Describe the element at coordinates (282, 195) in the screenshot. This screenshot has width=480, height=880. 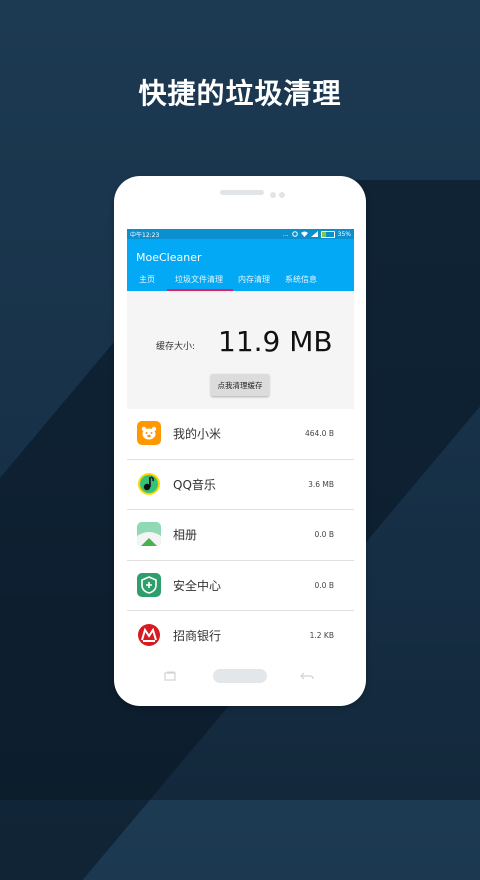
I see `phone-camera` at that location.